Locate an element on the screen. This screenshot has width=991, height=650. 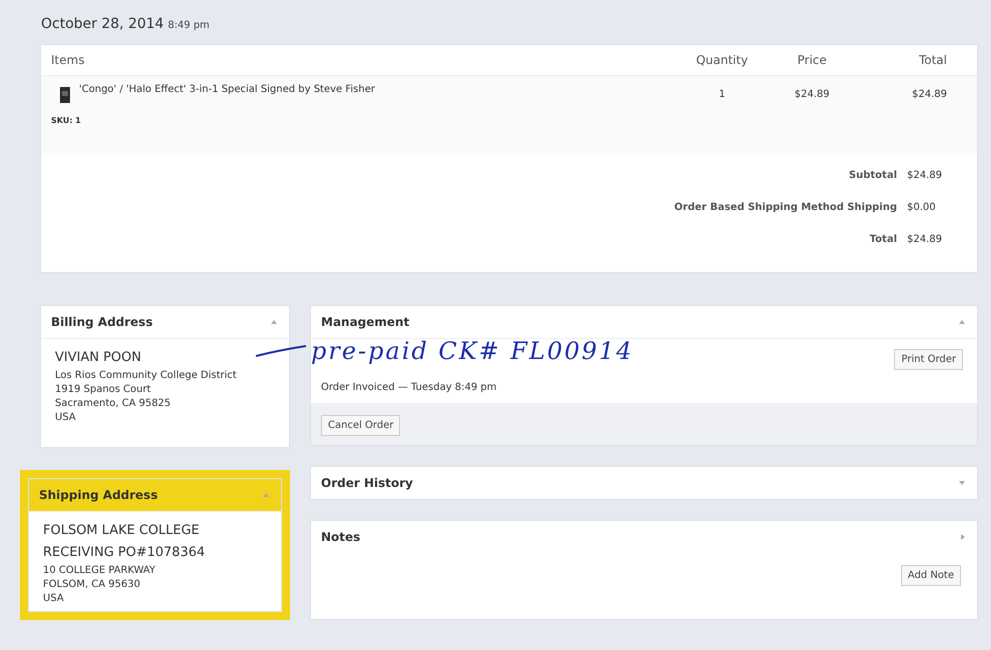
cancel-order-button: Cancel Order is located at coordinates (360, 425).